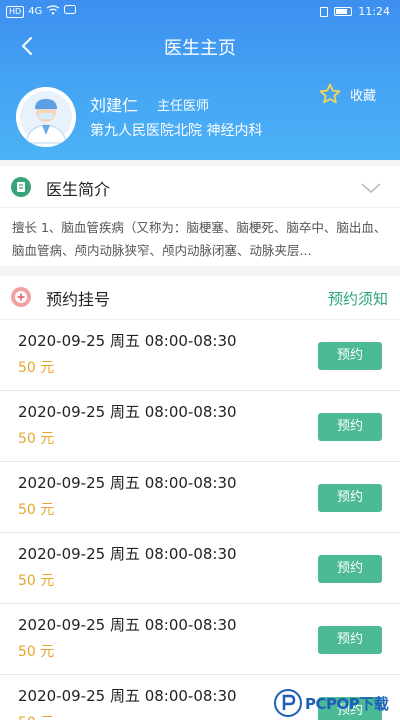  What do you see at coordinates (78, 299) in the screenshot?
I see `booking-title: 预约挂号` at bounding box center [78, 299].